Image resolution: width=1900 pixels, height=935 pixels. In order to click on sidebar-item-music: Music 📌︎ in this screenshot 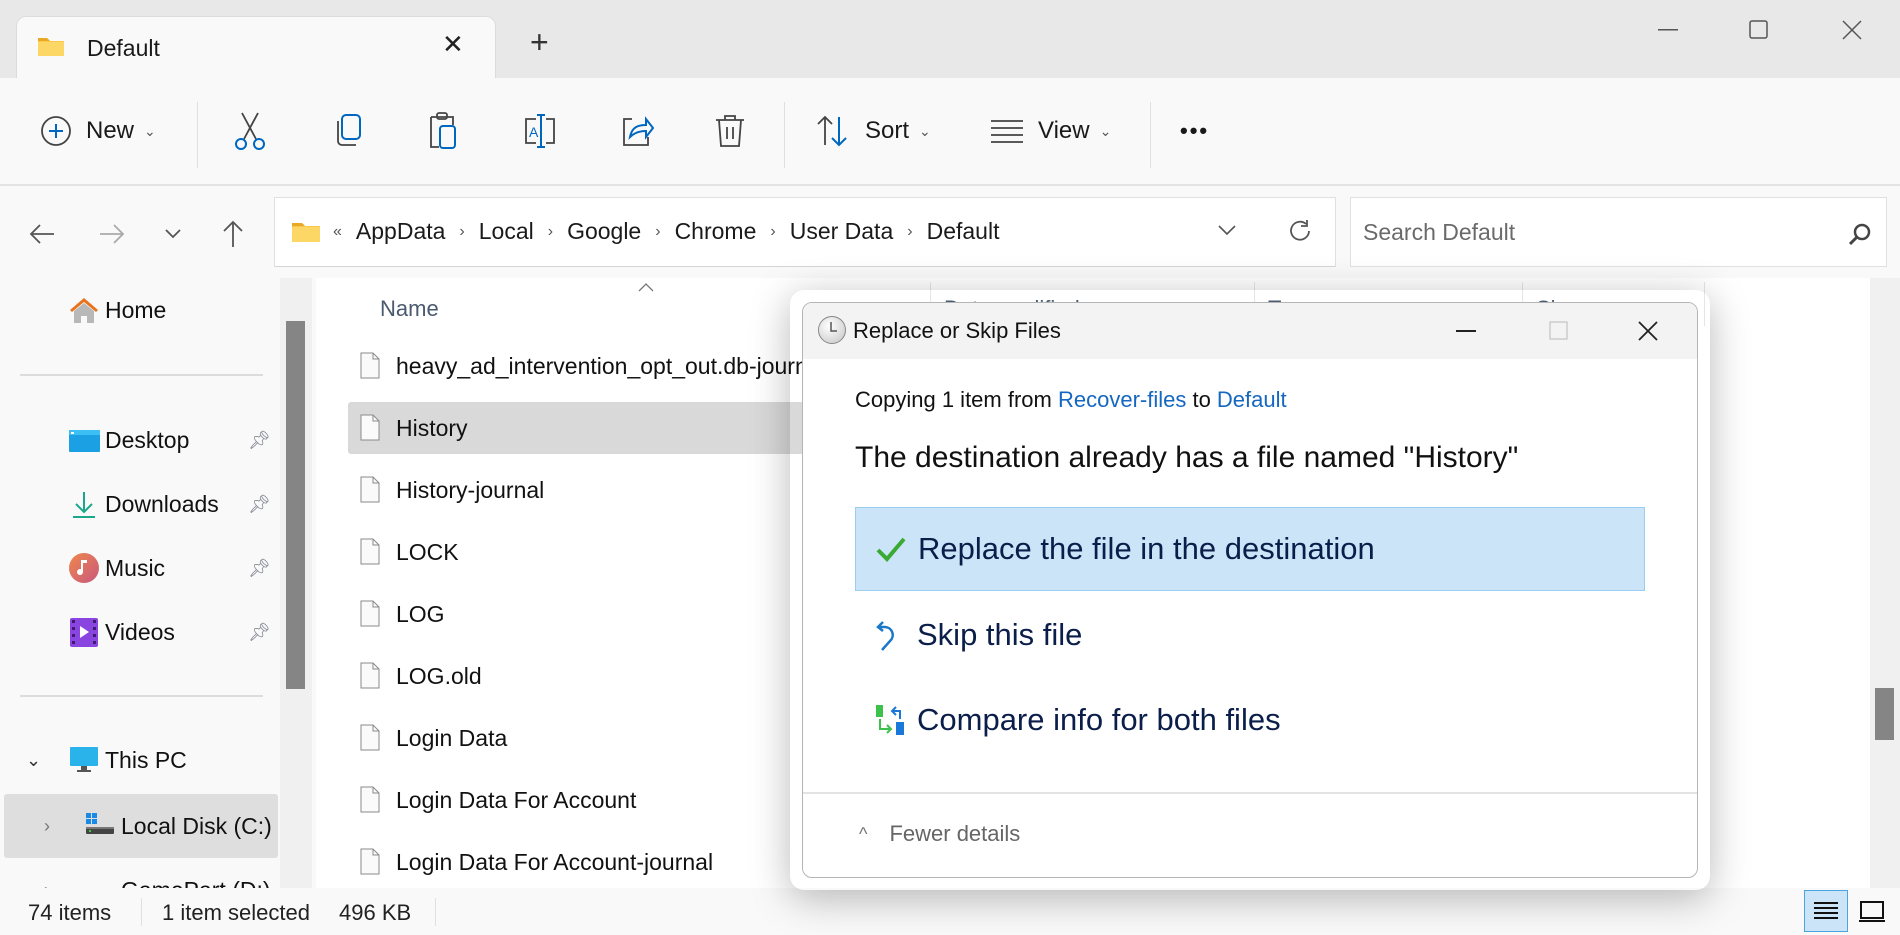, I will do `click(139, 568)`.